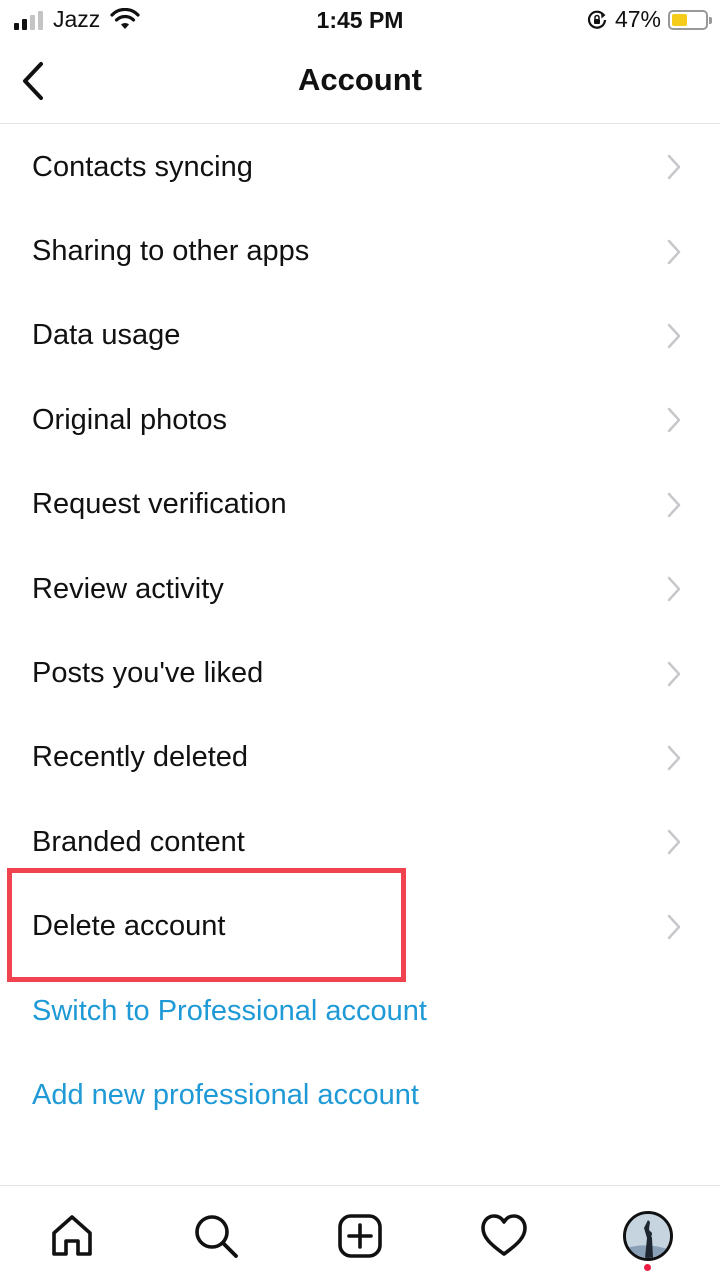 The image size is (720, 1280). I want to click on menu-item-label: Original photos, so click(130, 419).